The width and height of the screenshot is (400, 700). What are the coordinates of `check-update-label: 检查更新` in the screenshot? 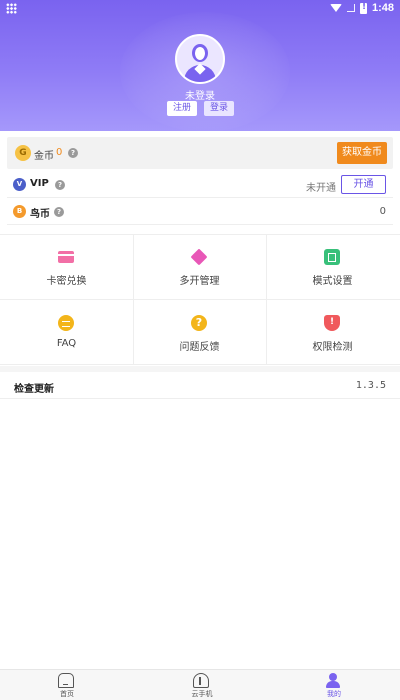 It's located at (34, 389).